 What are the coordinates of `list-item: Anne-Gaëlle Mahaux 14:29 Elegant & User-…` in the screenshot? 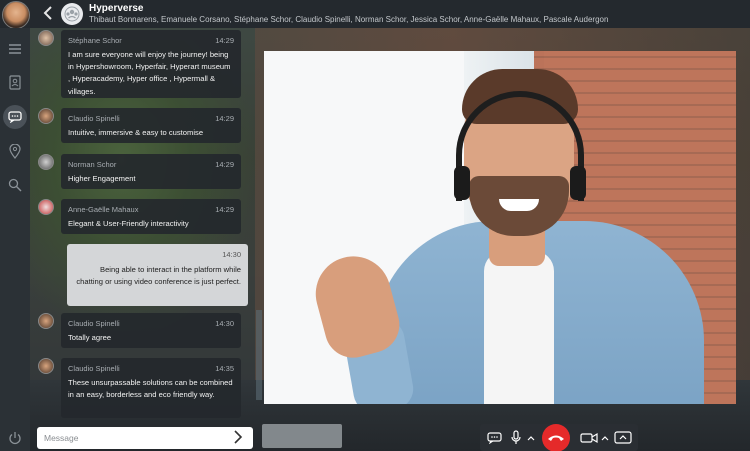 It's located at (151, 216).